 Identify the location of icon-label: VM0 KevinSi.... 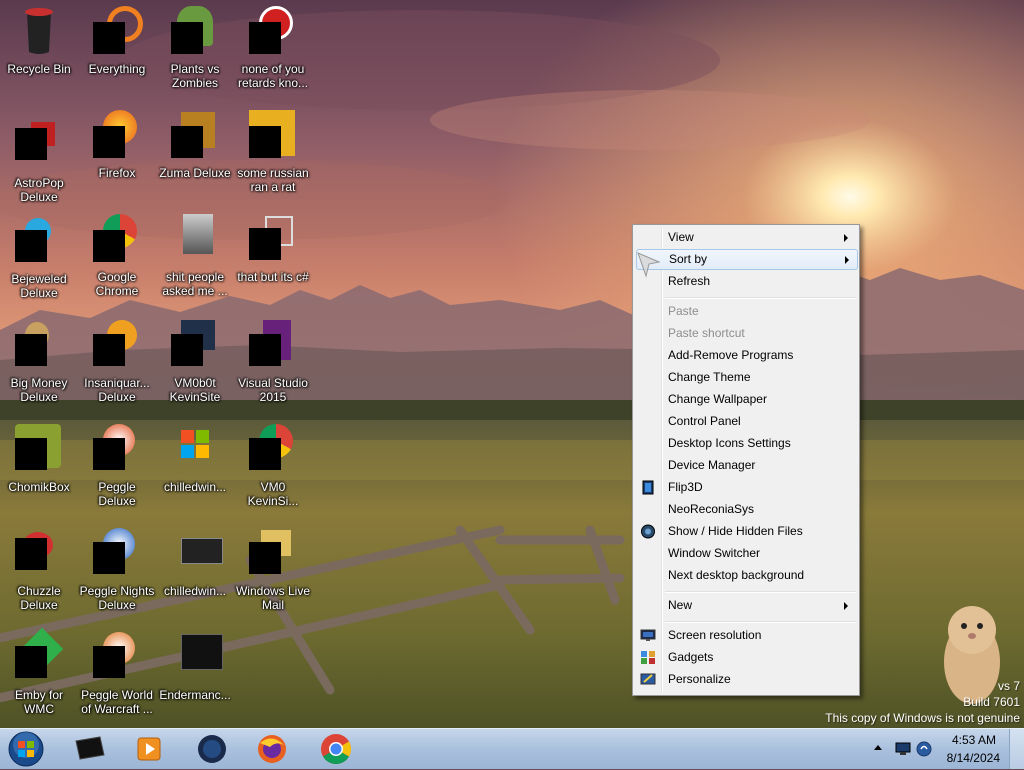
(273, 494).